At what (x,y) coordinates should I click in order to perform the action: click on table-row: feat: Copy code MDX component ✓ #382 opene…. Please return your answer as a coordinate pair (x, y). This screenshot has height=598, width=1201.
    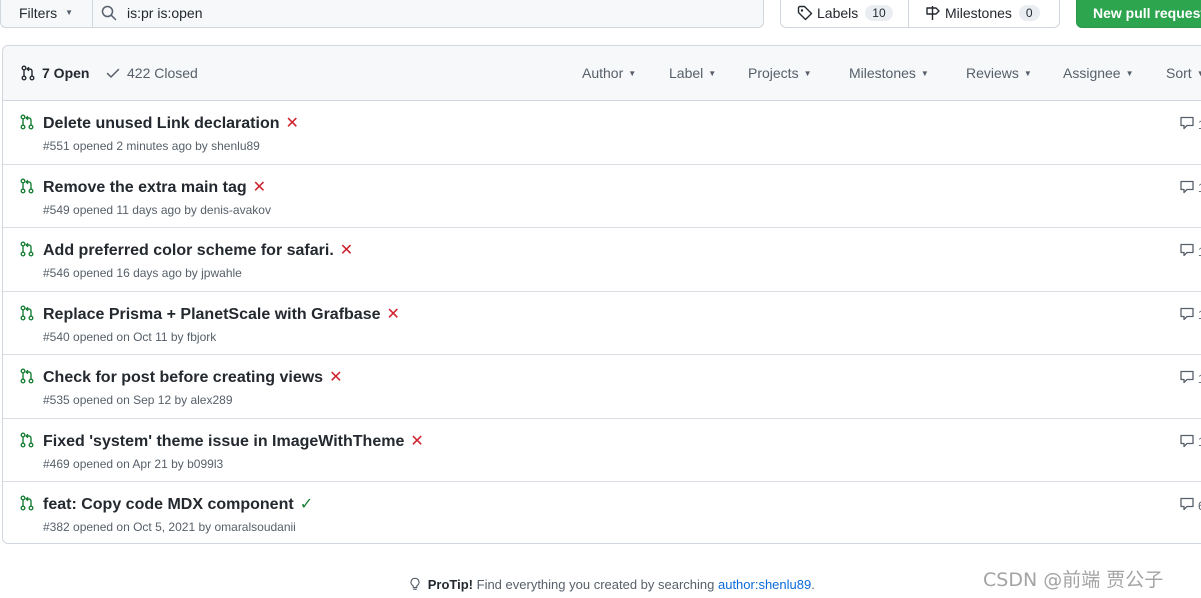
    Looking at the image, I should click on (602, 512).